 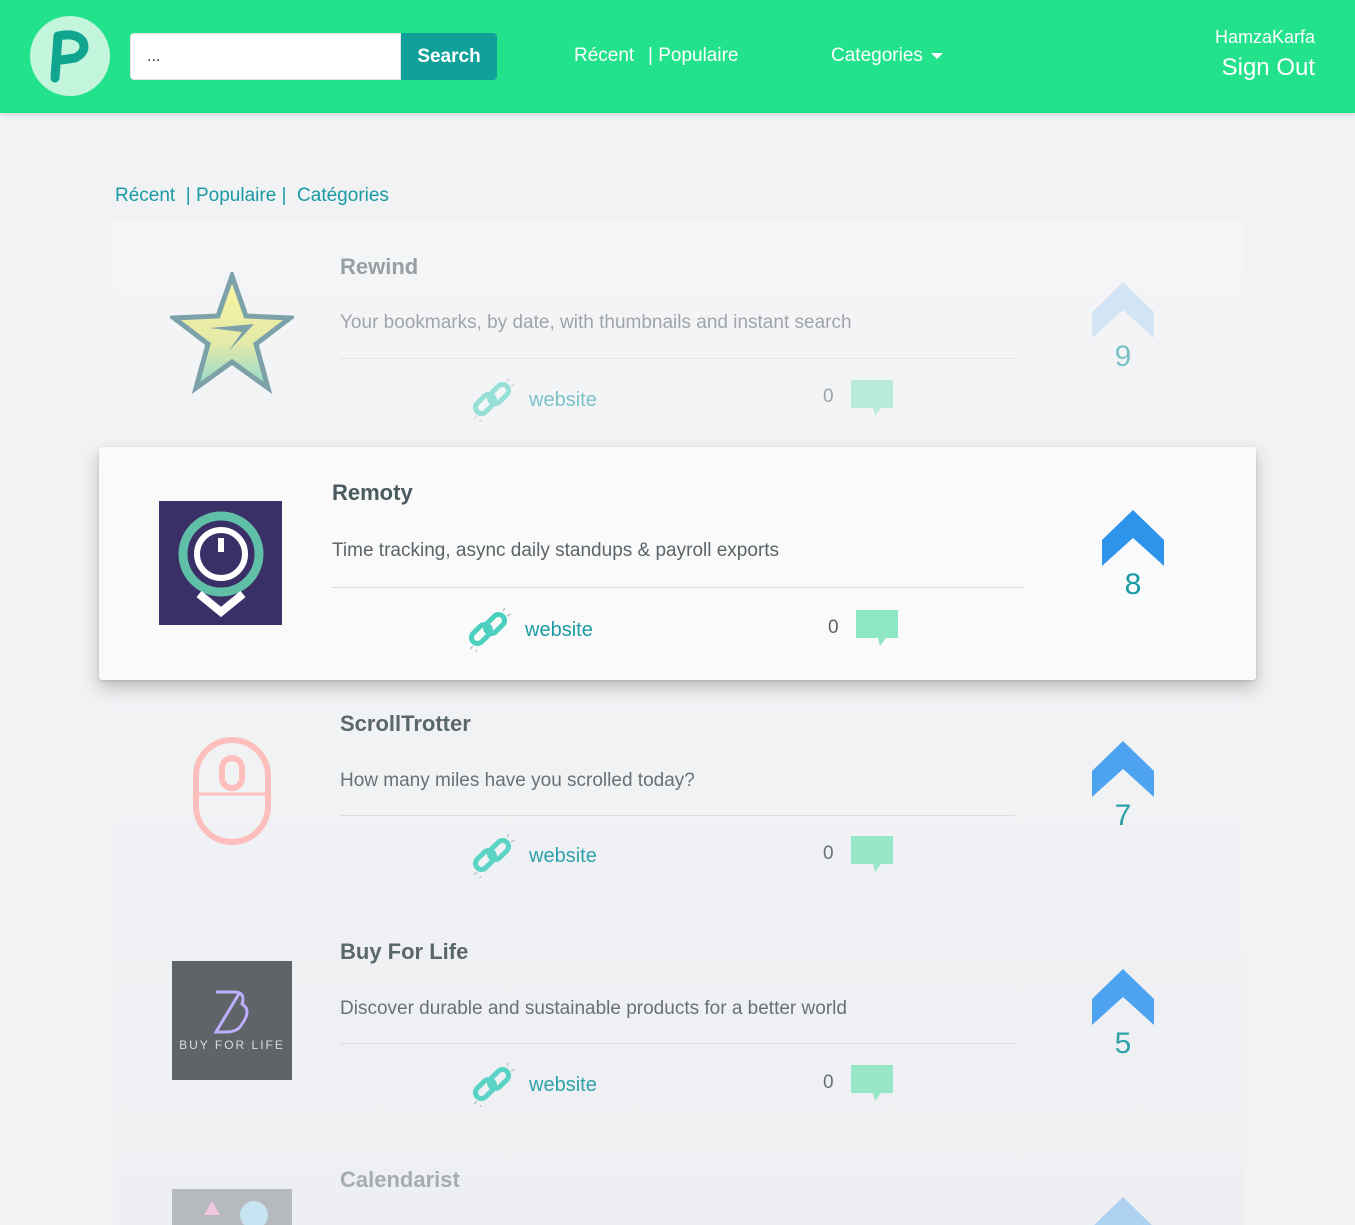 What do you see at coordinates (379, 267) in the screenshot?
I see `product-title: Rewind` at bounding box center [379, 267].